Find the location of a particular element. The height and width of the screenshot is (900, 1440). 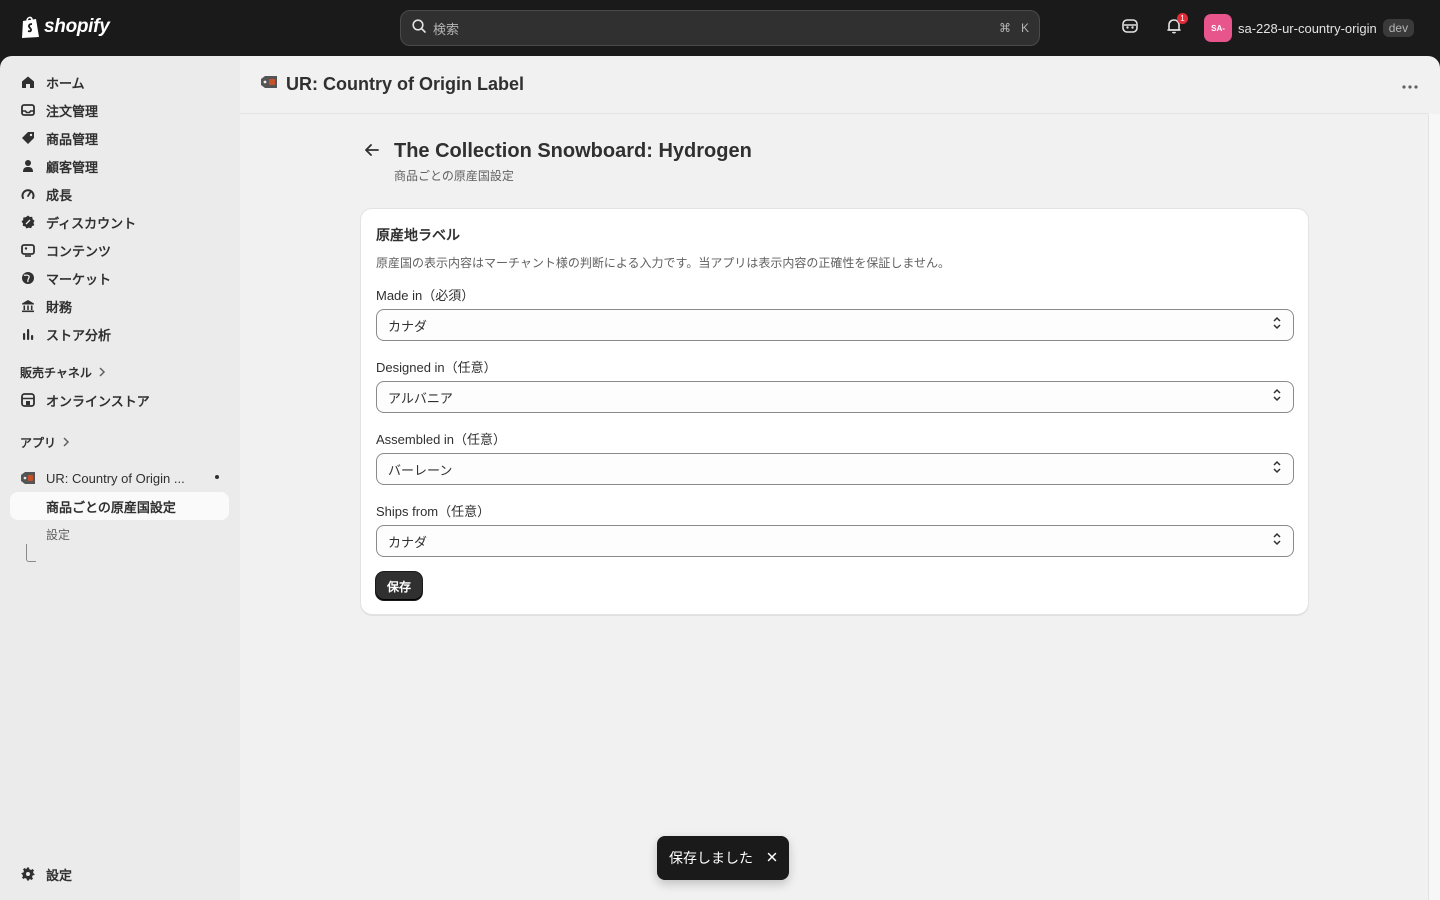

designed-in-field: Designed in（任意） アルバニア is located at coordinates (835, 385).